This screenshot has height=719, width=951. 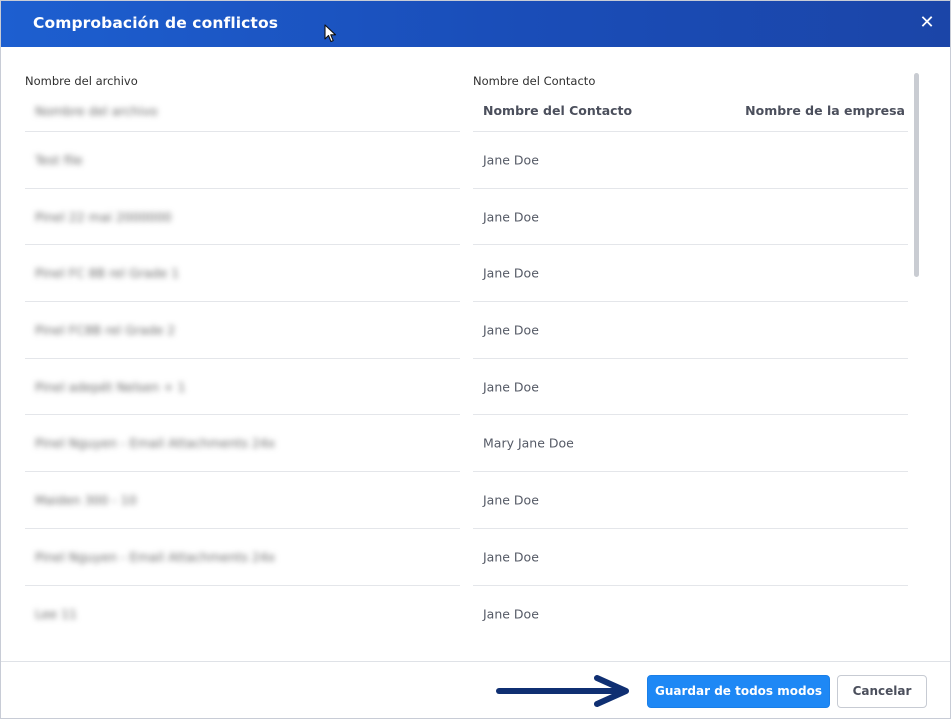 I want to click on file-name: Pinel FC 8B rel Grade 1, so click(x=107, y=273).